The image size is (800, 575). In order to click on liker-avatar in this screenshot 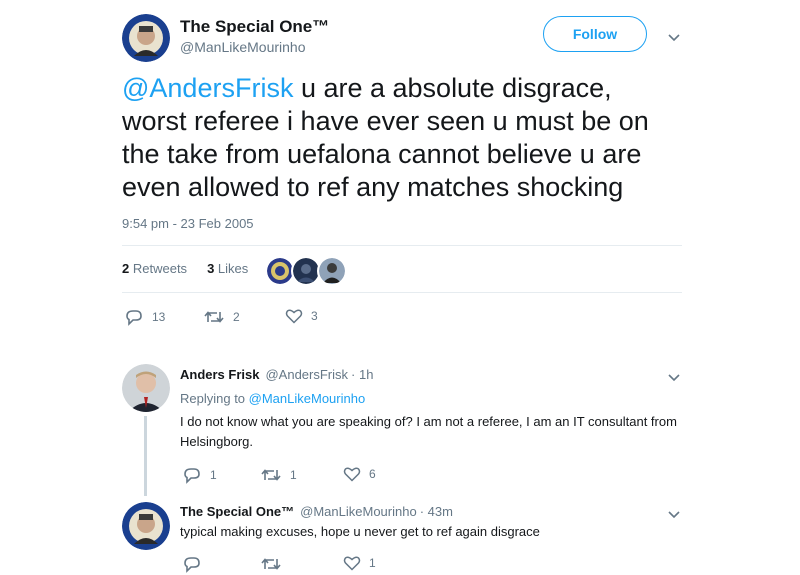, I will do `click(332, 271)`.